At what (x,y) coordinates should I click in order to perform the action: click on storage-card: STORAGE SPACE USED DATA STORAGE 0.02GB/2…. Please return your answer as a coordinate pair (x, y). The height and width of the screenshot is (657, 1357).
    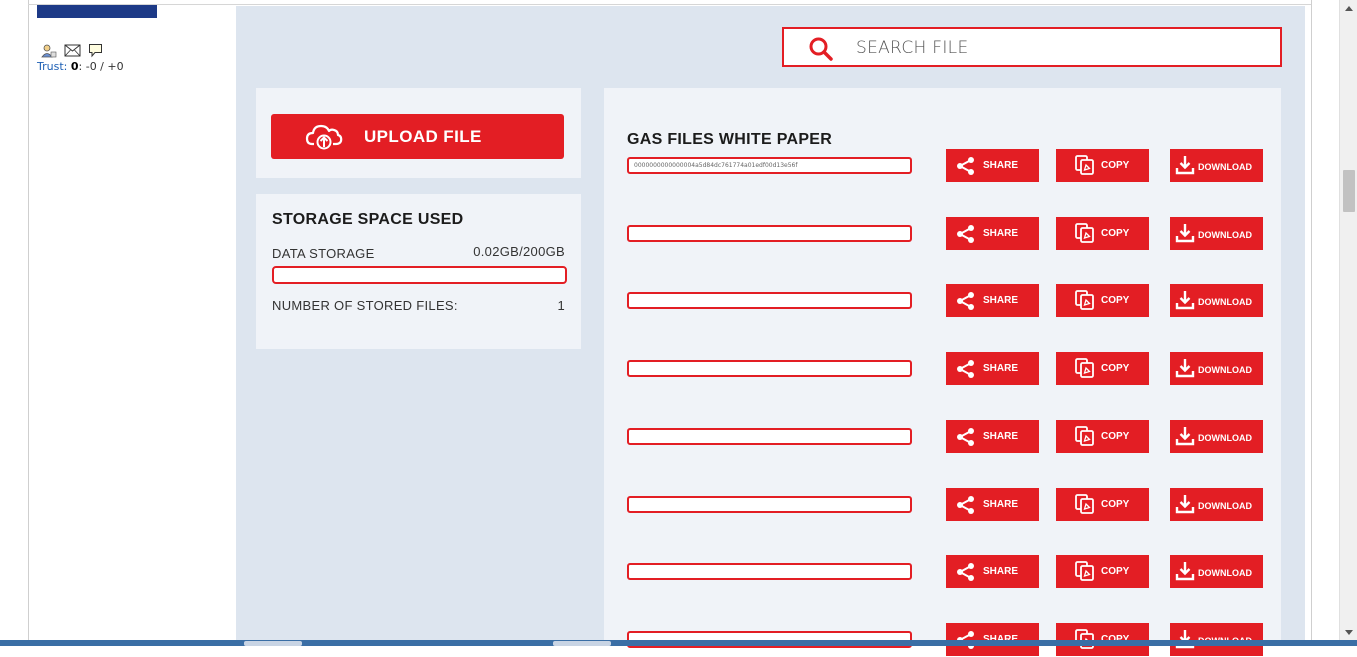
    Looking at the image, I should click on (418, 271).